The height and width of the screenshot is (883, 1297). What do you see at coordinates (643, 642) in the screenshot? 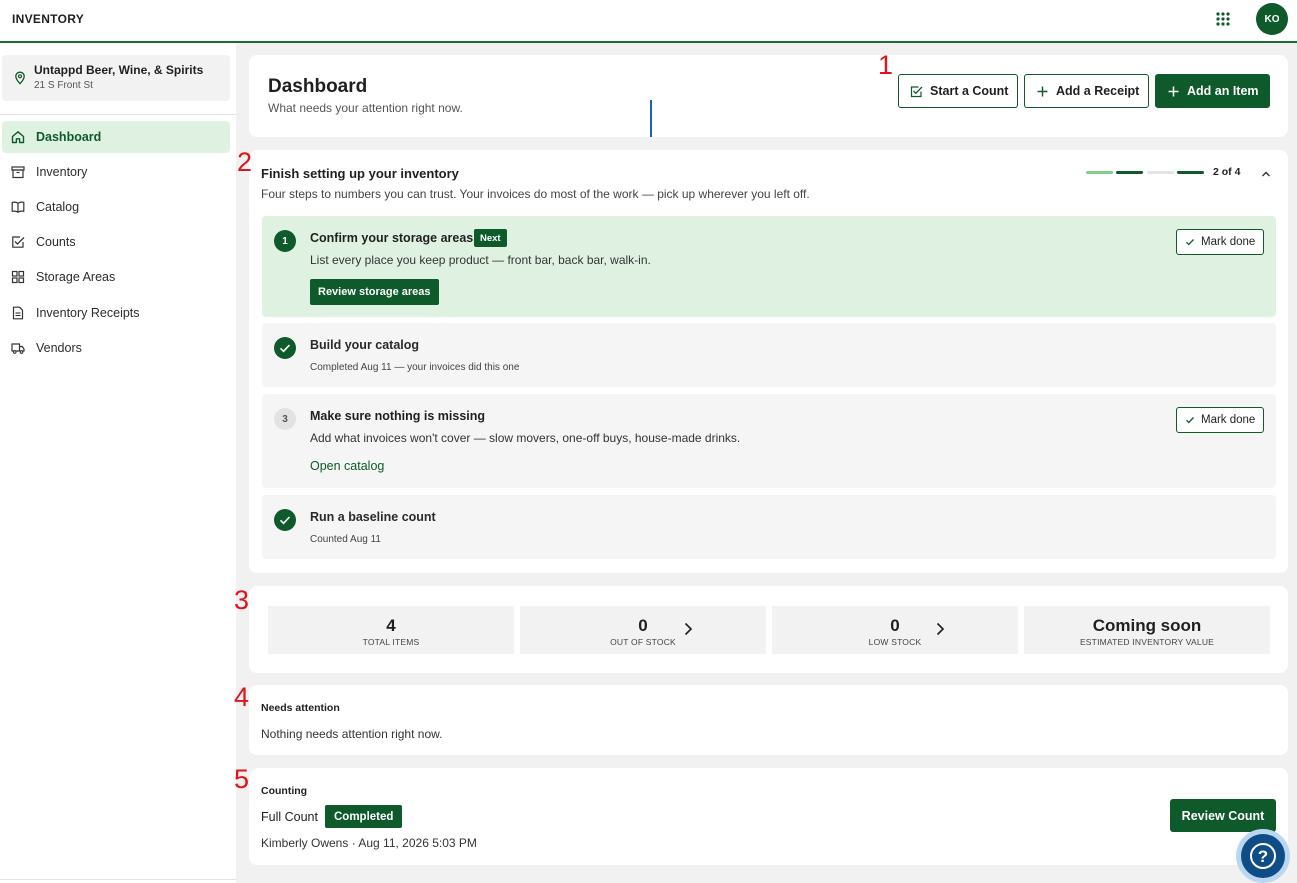
I see `stat-label: OUT OF STOCK` at bounding box center [643, 642].